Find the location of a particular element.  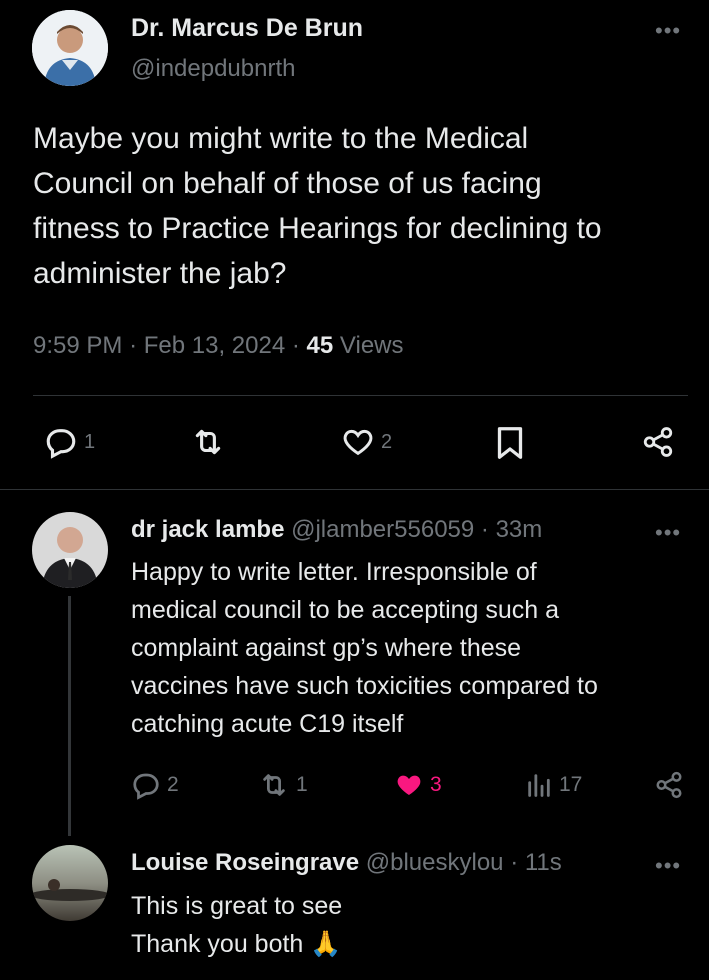

thread-line is located at coordinates (69, 716).